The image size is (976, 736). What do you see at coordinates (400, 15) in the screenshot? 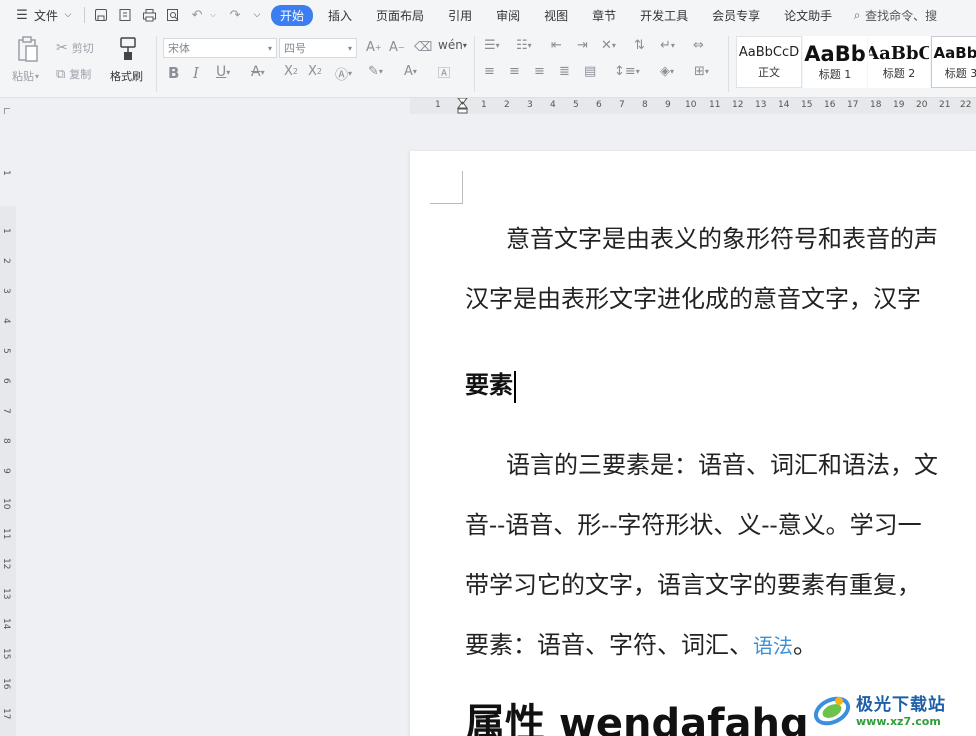
I see `tab-page-layout: 页面布局` at bounding box center [400, 15].